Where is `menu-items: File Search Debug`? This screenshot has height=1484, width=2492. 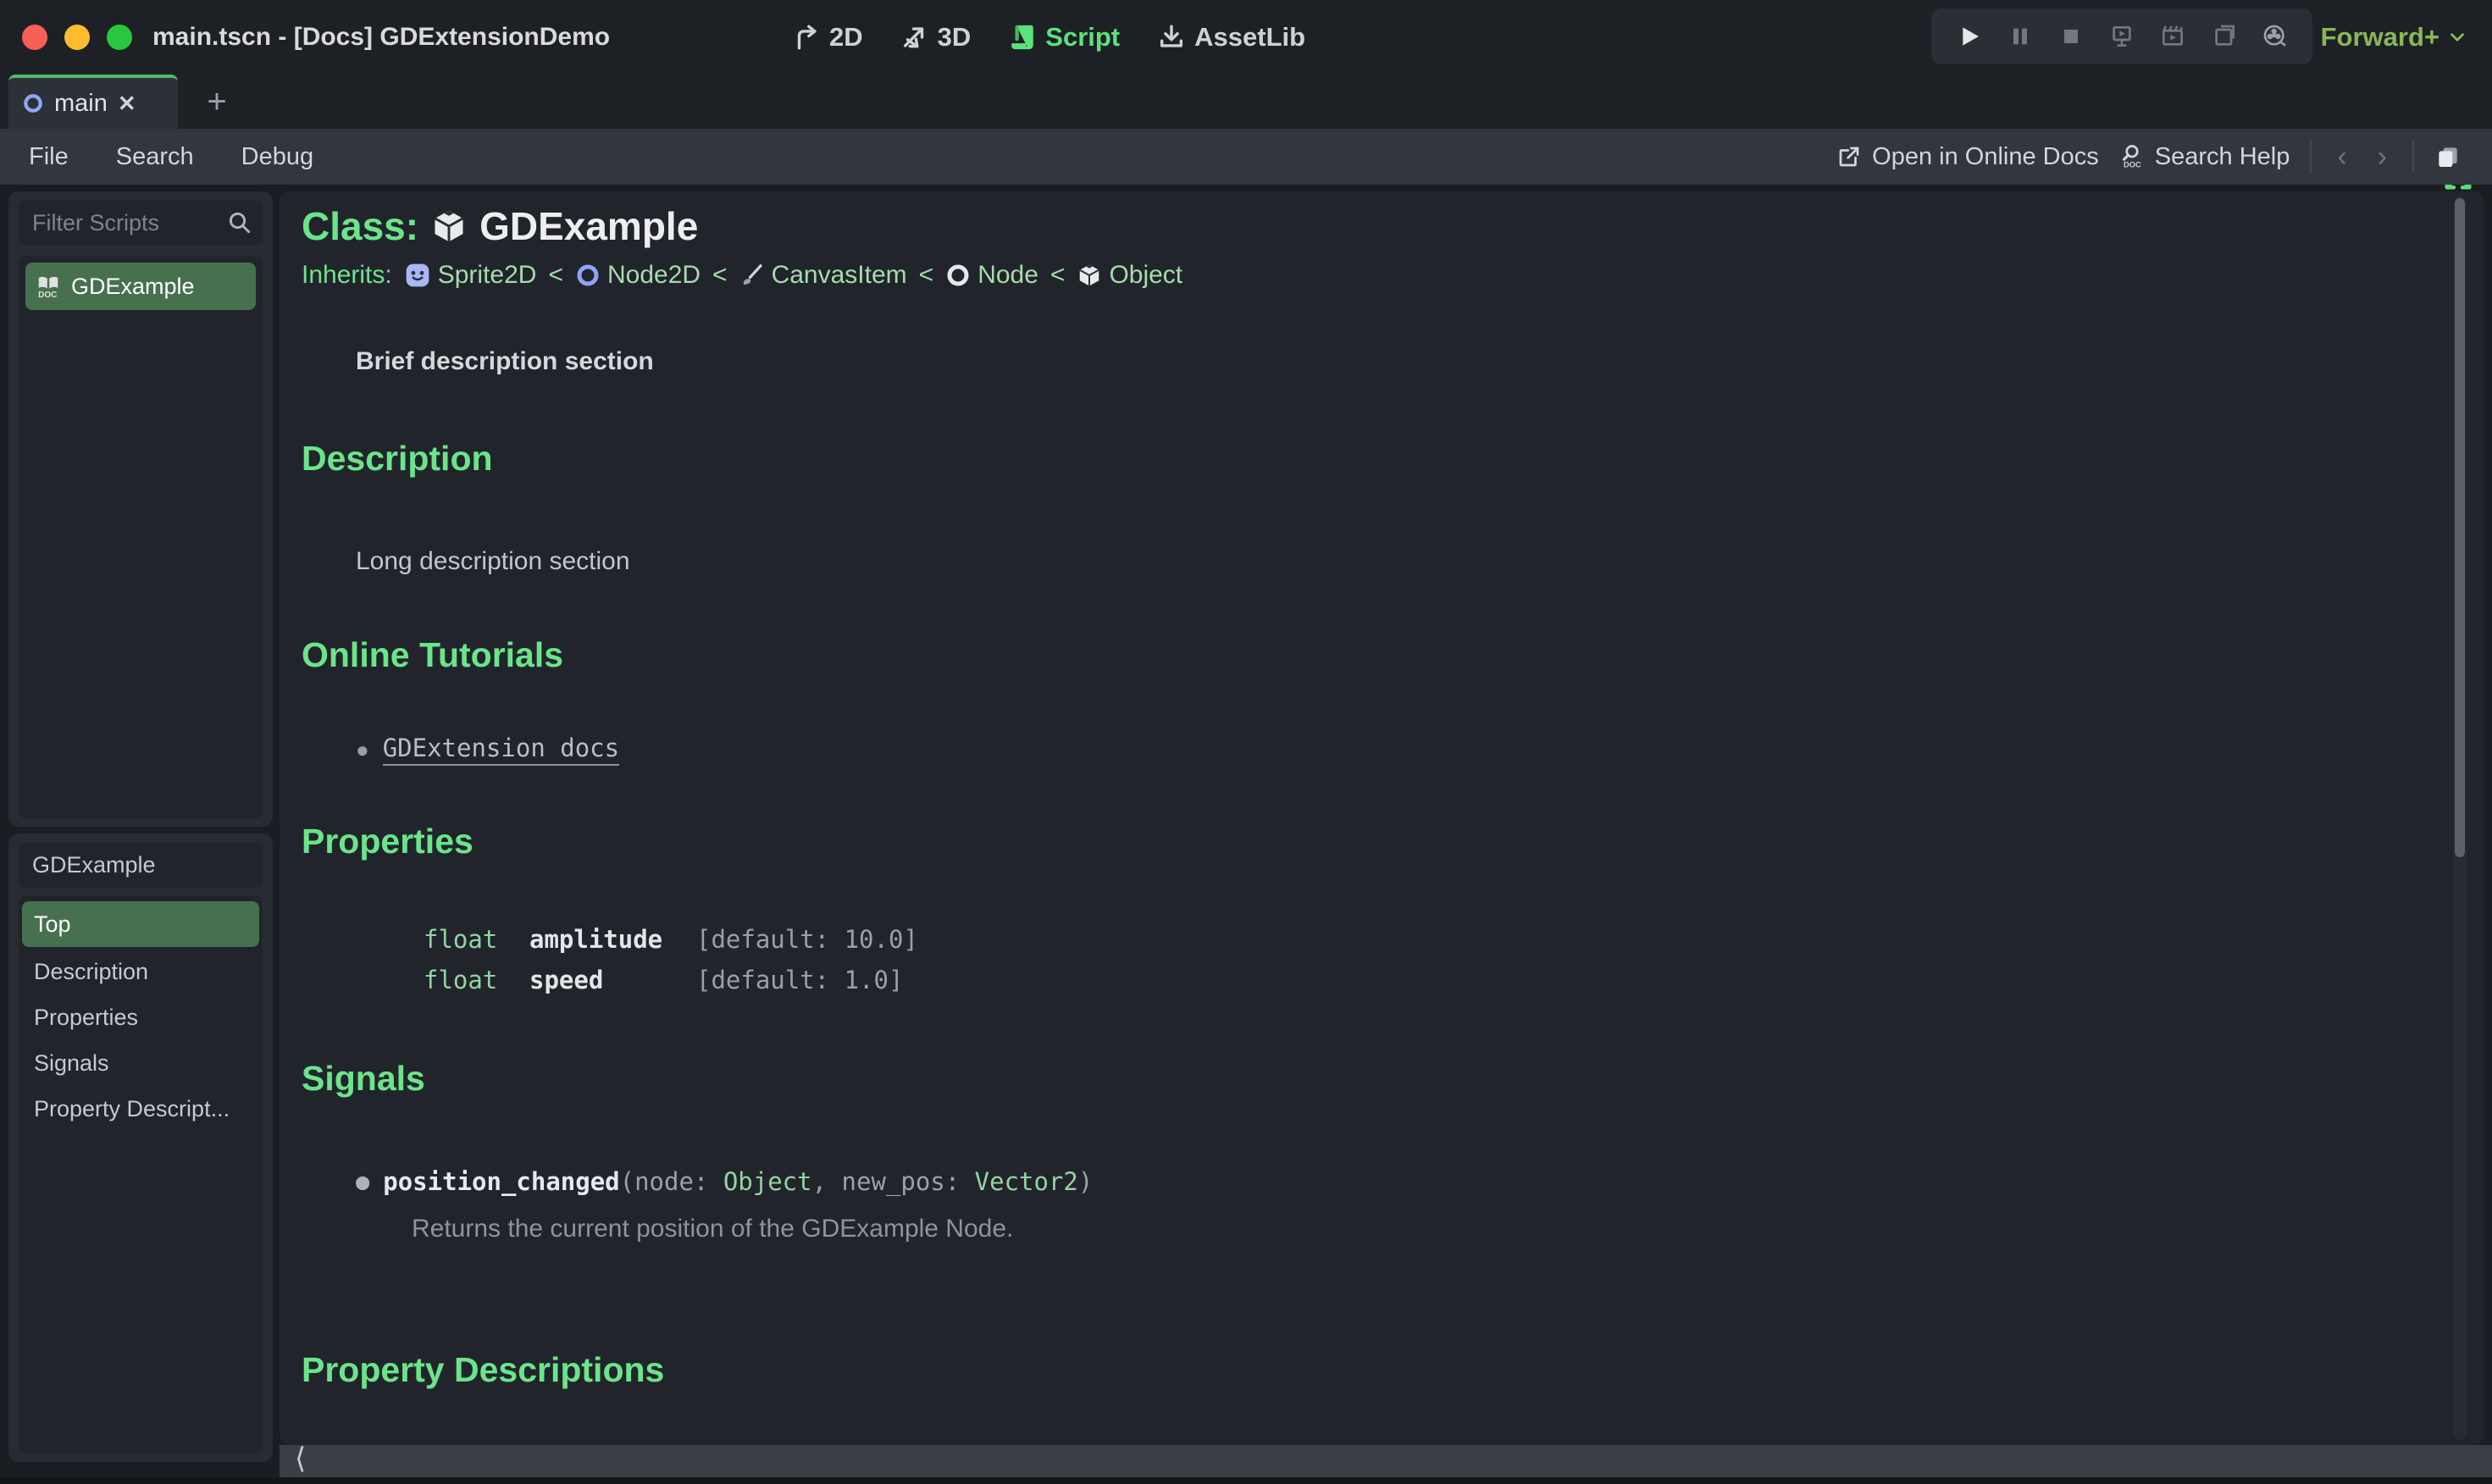 menu-items: File Search Debug is located at coordinates (171, 157).